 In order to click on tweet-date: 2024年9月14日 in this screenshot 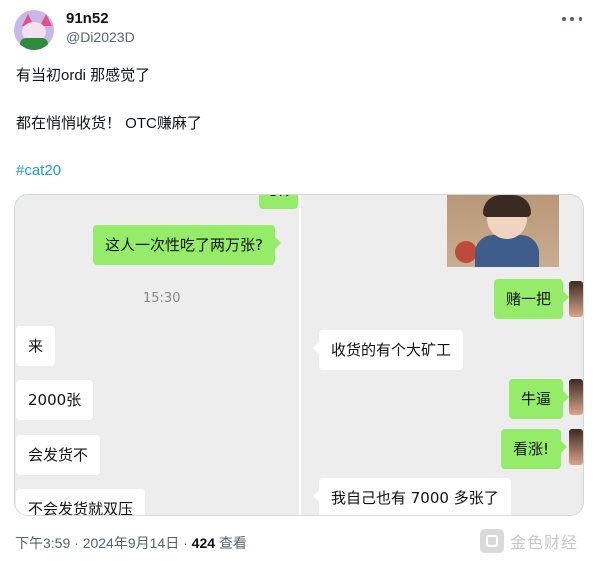, I will do `click(131, 543)`.